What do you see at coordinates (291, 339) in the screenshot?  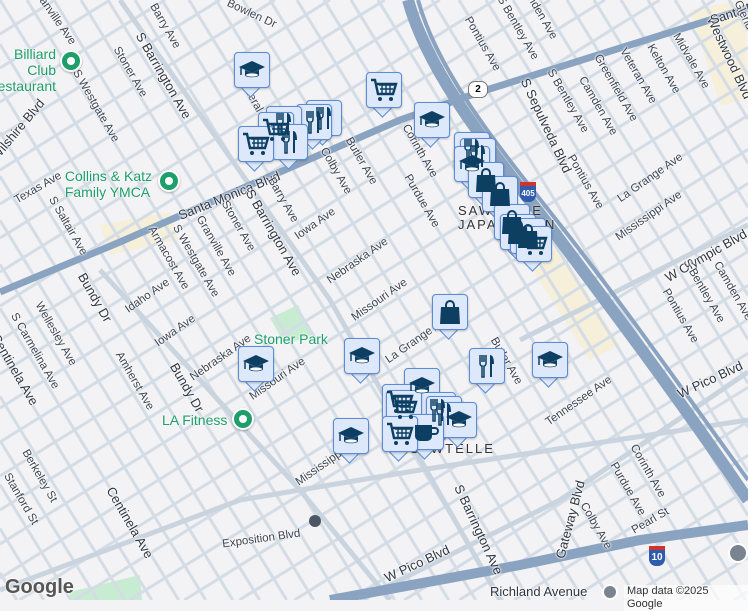 I see `poi-stoner-park: Stoner Park` at bounding box center [291, 339].